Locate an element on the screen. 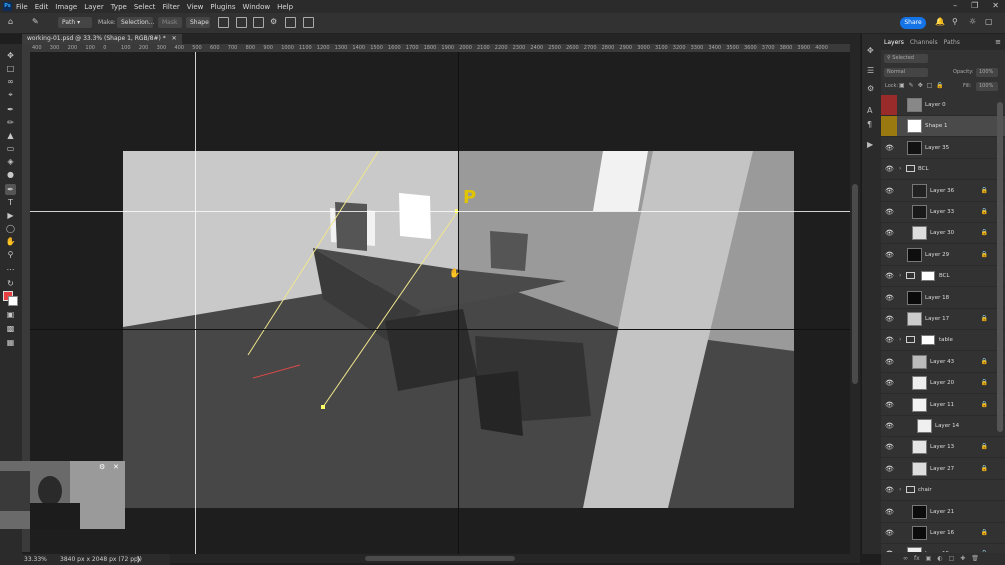  horizontal-scroll-thumb is located at coordinates (440, 558).